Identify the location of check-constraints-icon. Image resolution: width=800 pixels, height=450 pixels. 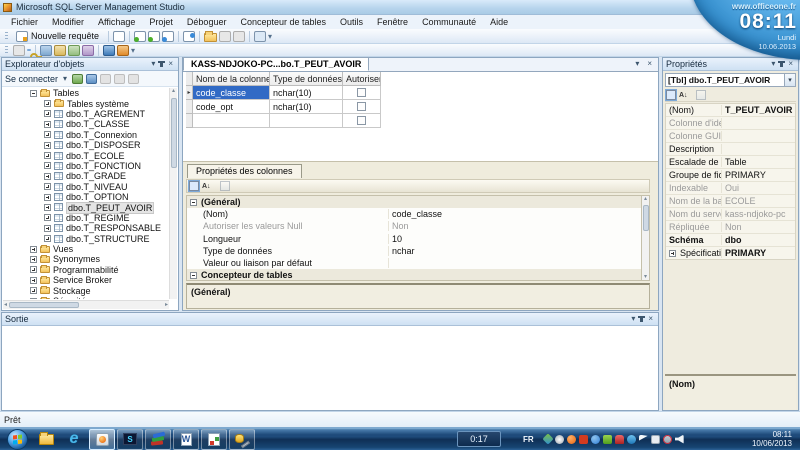
(109, 50).